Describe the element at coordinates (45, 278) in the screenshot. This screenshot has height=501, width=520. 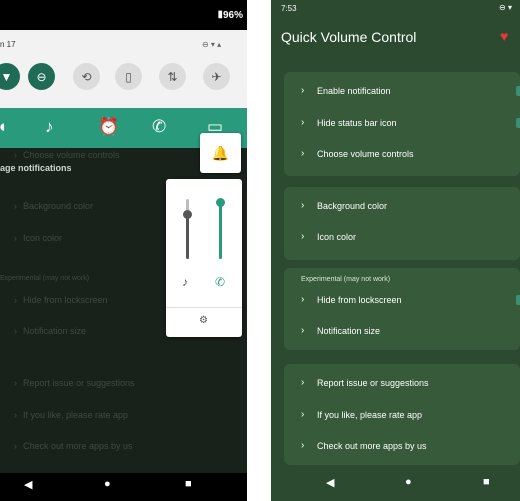
I see `bg-section-header: Experimental (may not work)` at that location.